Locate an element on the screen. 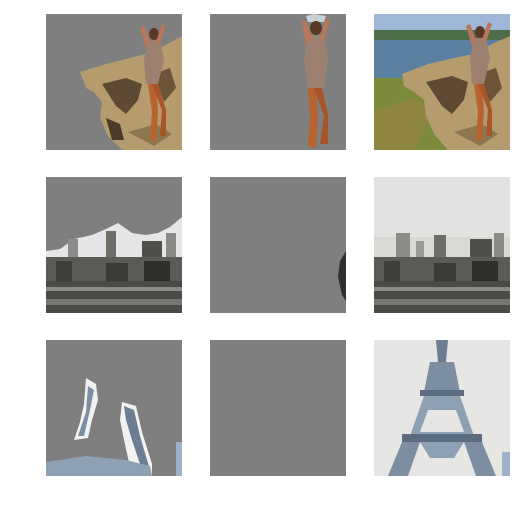 This screenshot has width=520, height=510. segment-edge-object-image is located at coordinates (278, 245).